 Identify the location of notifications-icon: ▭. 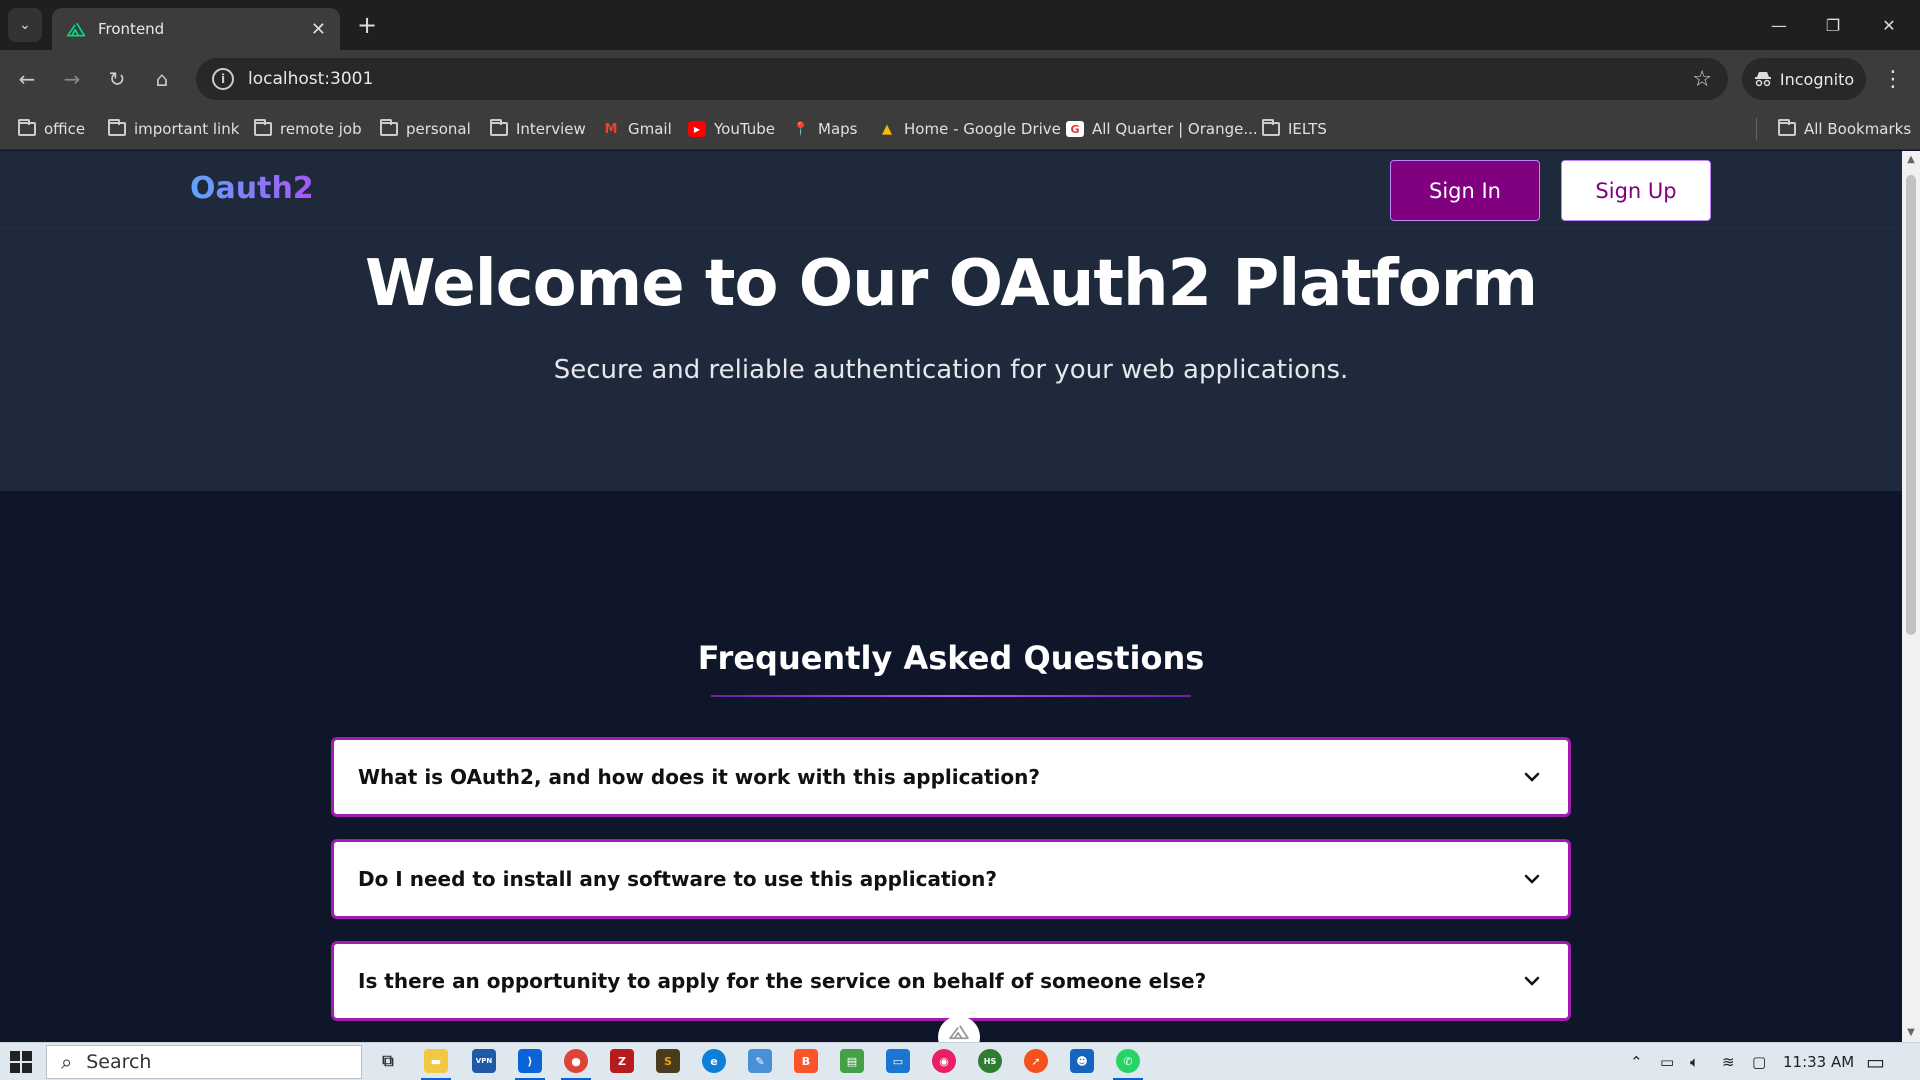
(1875, 1061).